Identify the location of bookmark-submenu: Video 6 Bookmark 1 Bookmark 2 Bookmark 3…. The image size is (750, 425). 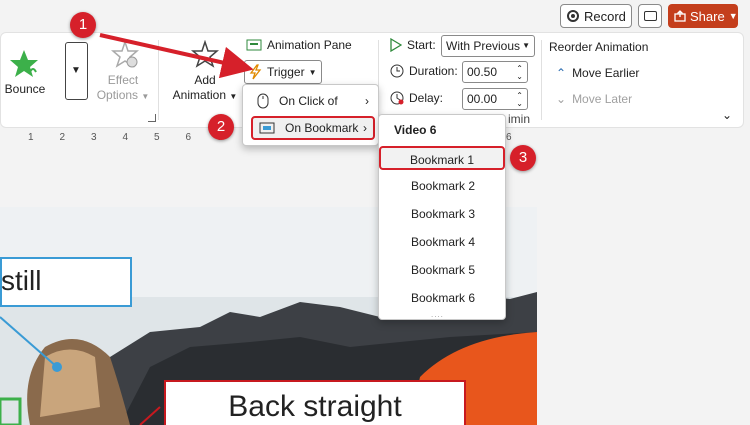
(442, 217).